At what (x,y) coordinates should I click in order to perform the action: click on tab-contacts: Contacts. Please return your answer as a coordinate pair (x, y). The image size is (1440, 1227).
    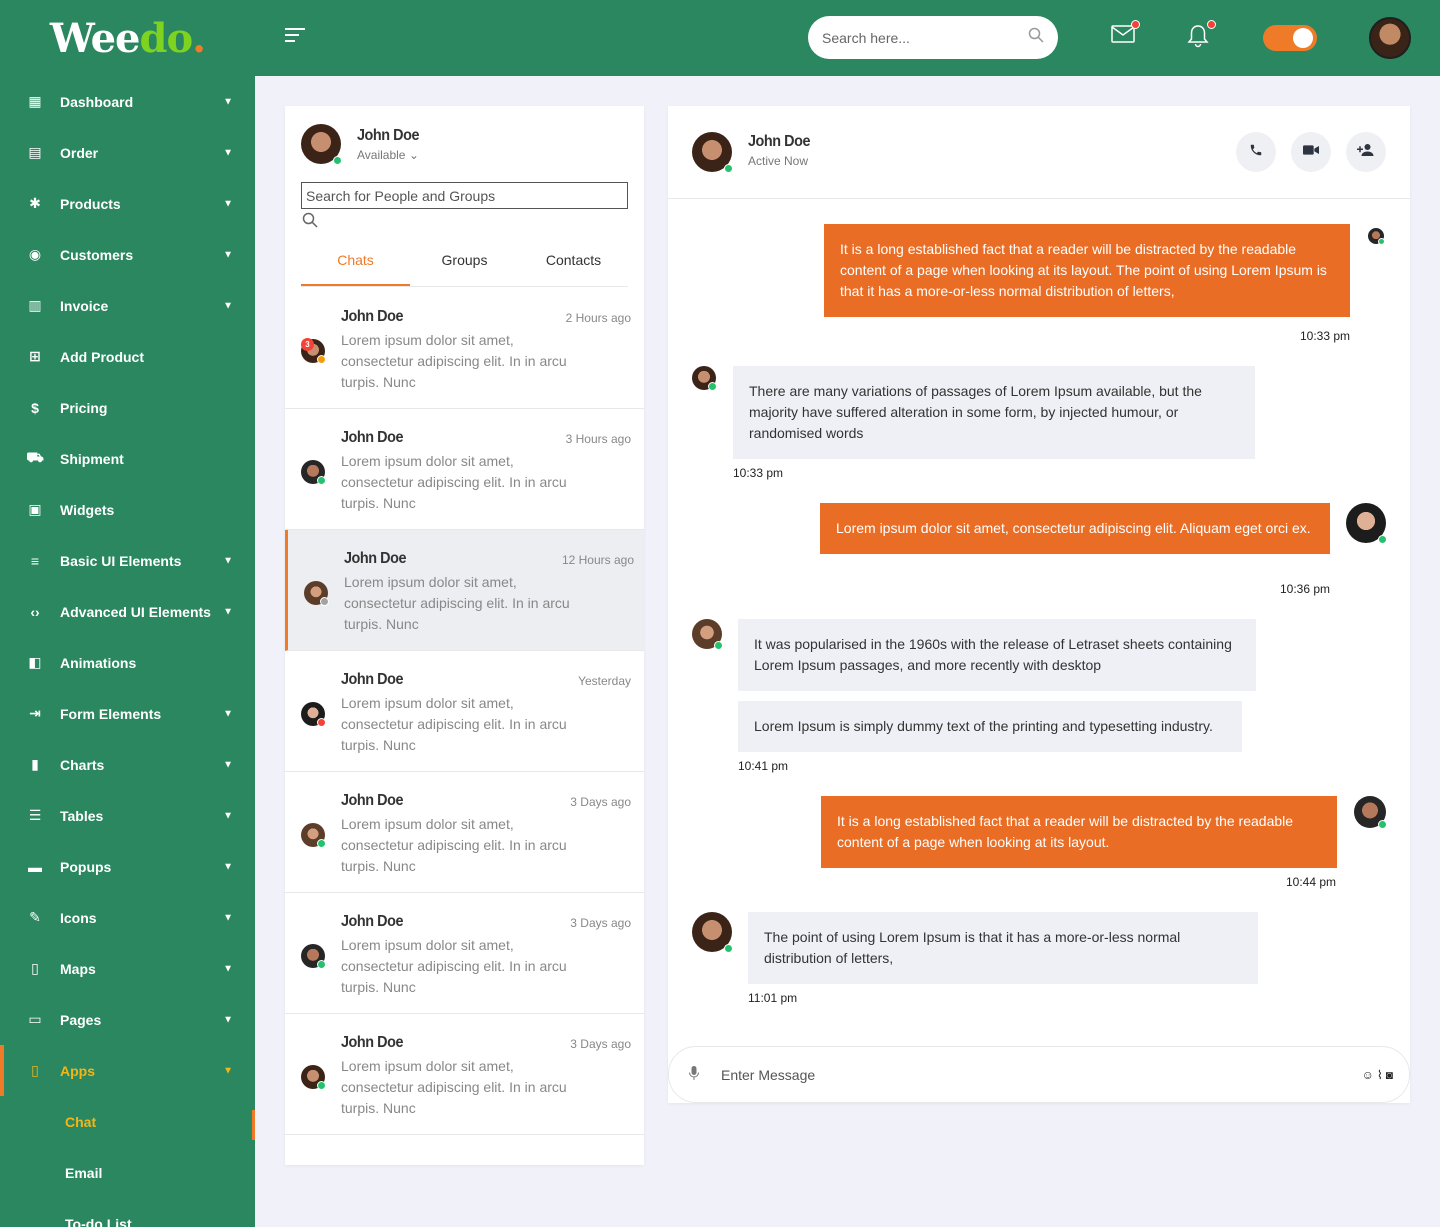
    Looking at the image, I should click on (573, 264).